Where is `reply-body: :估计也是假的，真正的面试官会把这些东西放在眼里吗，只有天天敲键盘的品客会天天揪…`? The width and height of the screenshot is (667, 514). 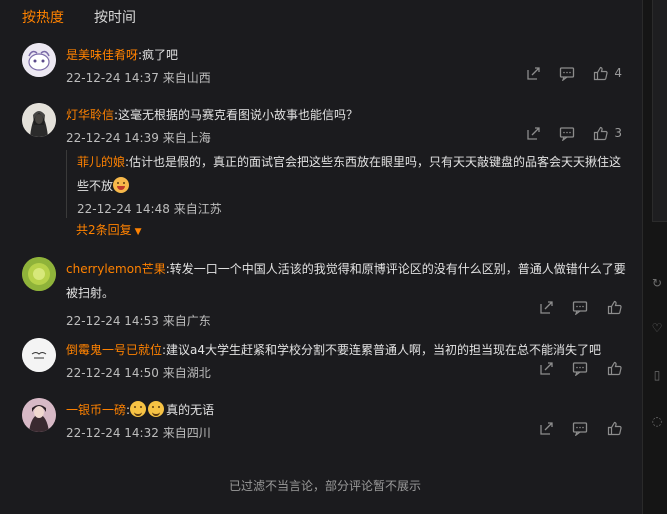 reply-body: :估计也是假的，真正的面试官会把这些东西放在眼里吗，只有天天敲键盘的品客会天天揪… is located at coordinates (373, 162).